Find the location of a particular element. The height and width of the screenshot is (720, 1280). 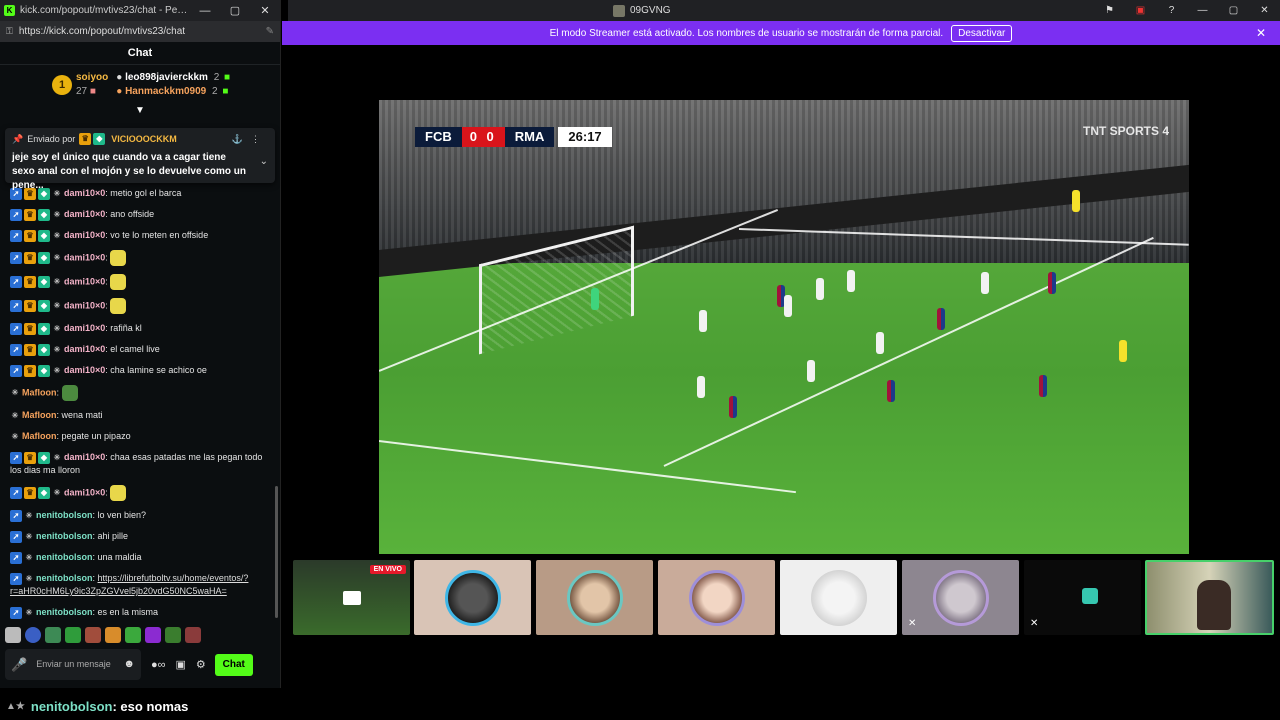

tile-webcam is located at coordinates (1209, 597).